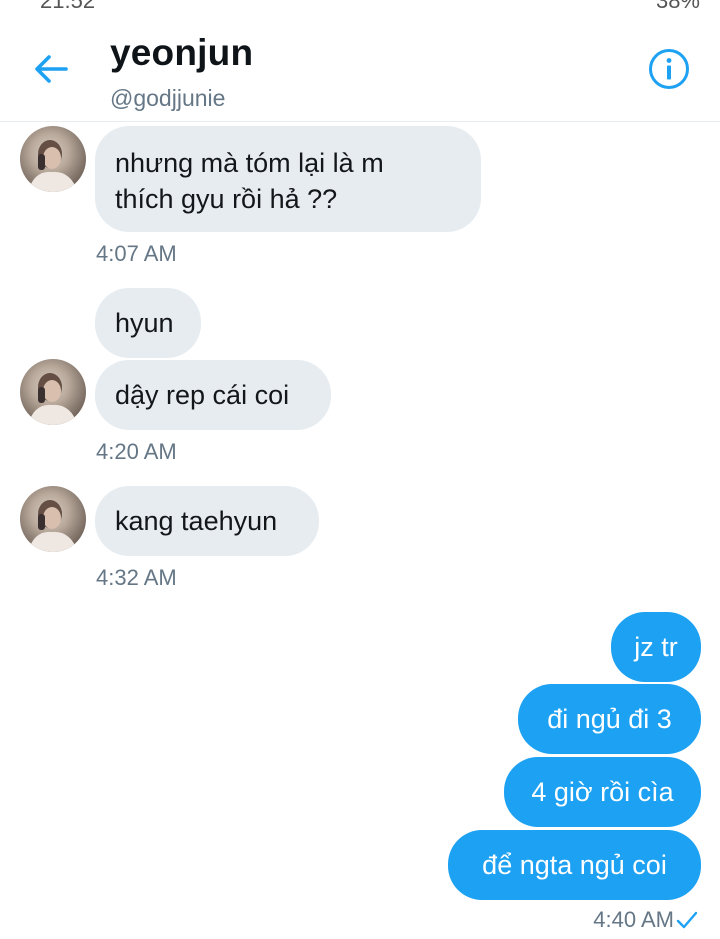 The width and height of the screenshot is (720, 939). Describe the element at coordinates (249, 163) in the screenshot. I see `message-line: nhưng mà tóm lại là m` at that location.